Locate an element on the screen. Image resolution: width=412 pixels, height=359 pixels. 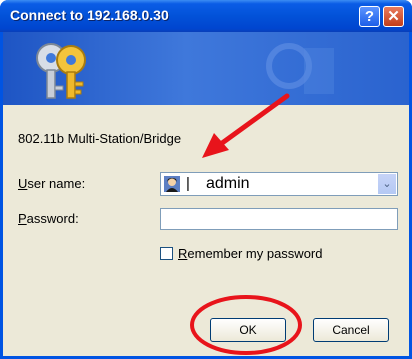
password-field is located at coordinates (279, 219).